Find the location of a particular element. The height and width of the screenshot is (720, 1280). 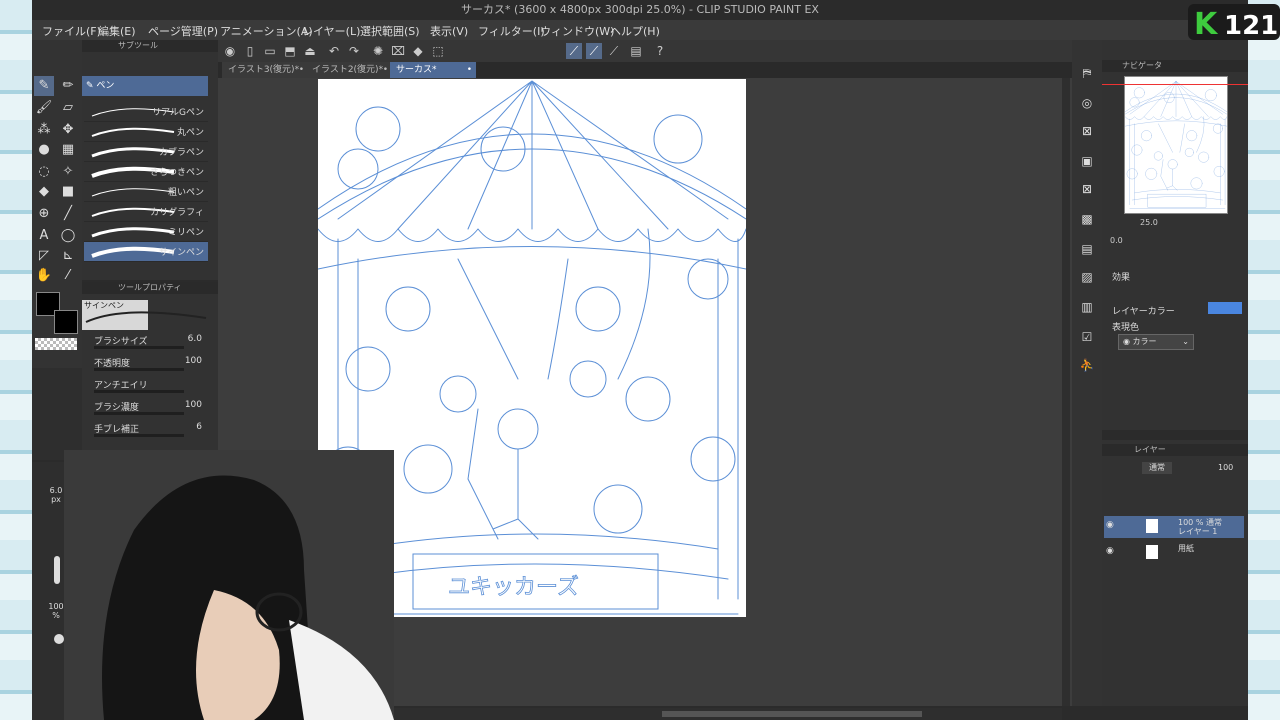

eraser-tool-icon: ▱ is located at coordinates (68, 108).